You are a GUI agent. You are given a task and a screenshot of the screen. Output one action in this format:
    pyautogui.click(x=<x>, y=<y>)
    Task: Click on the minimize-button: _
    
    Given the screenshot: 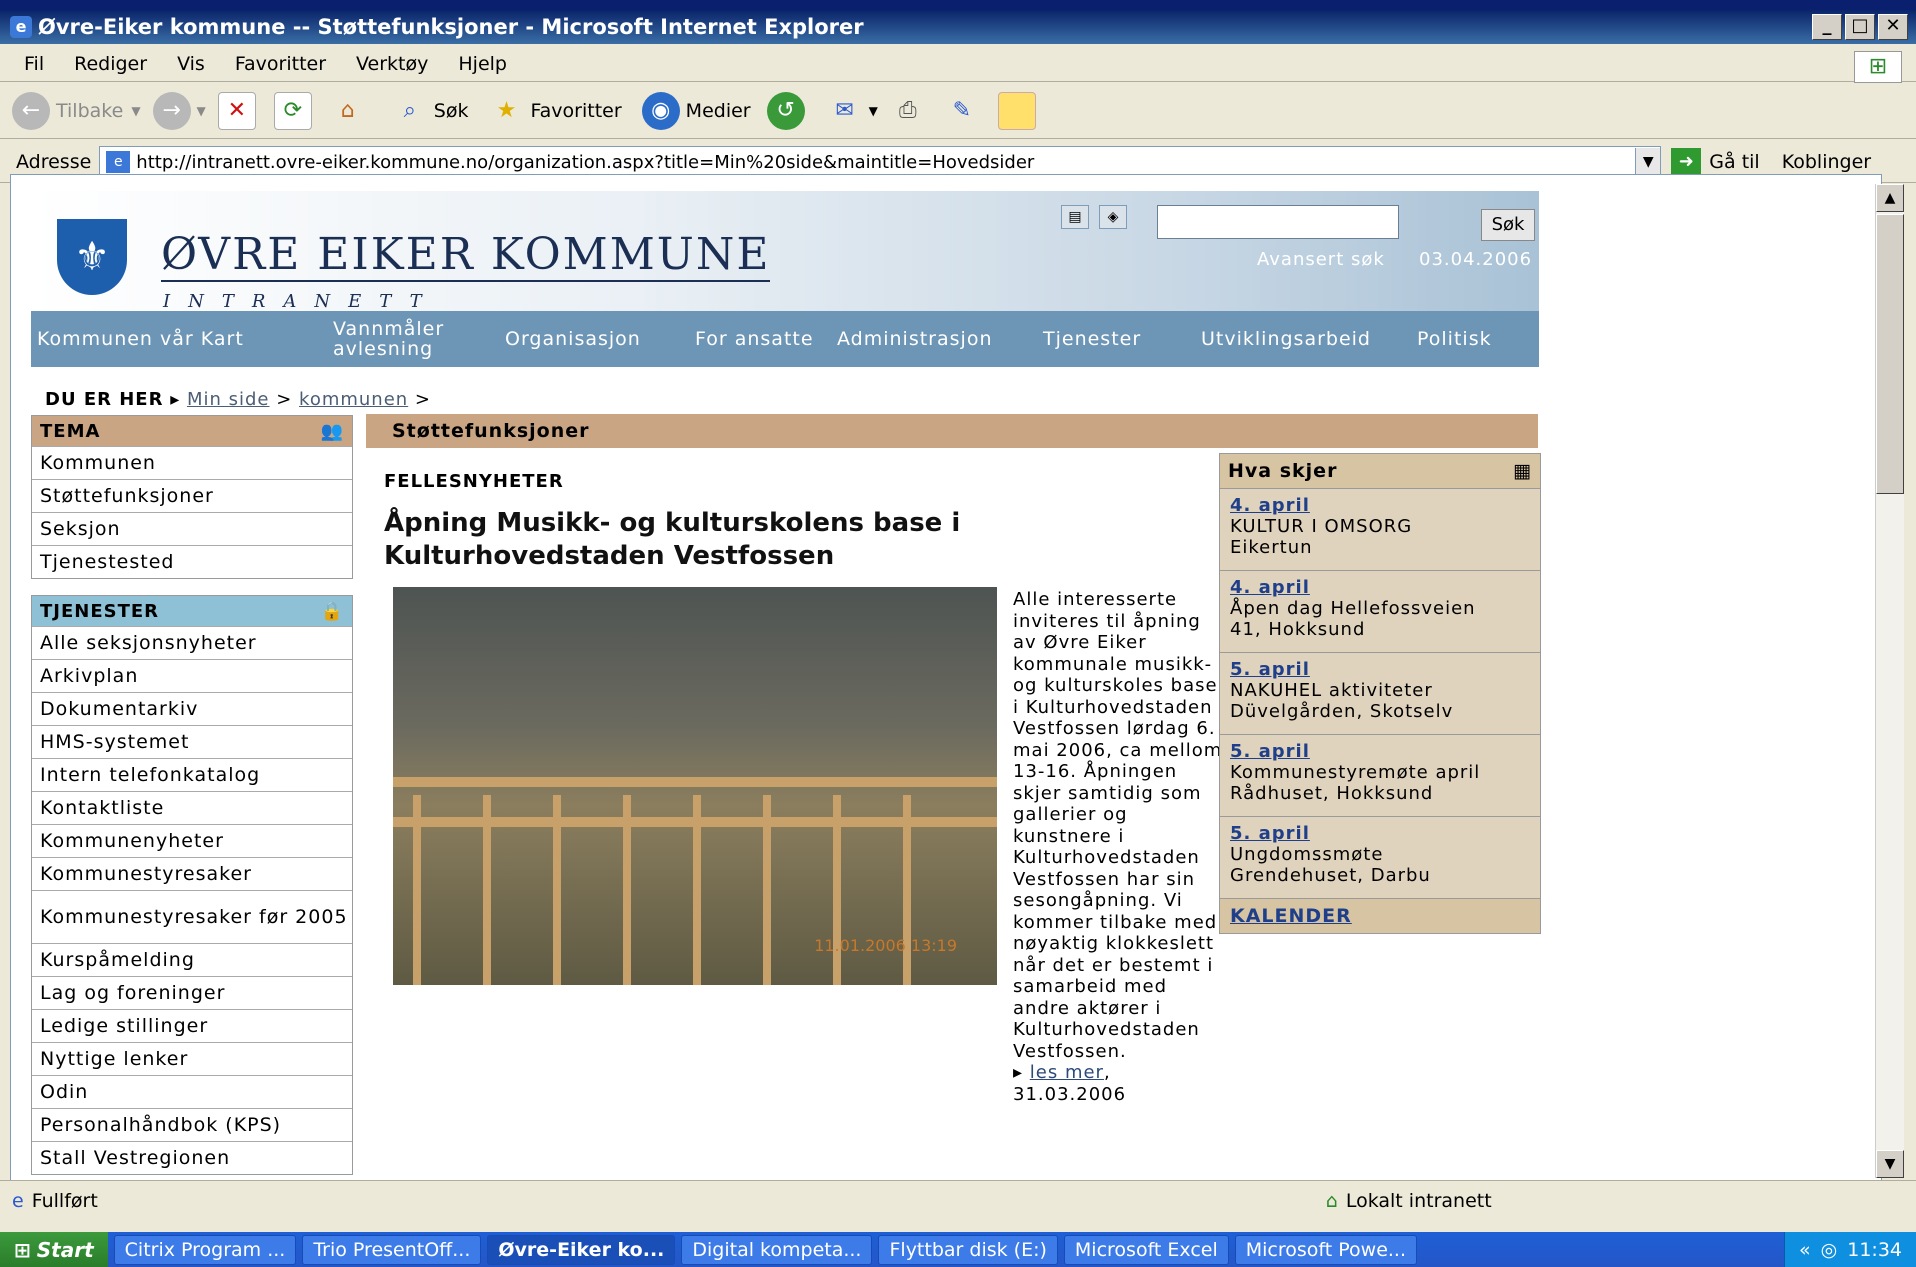 What is the action you would take?
    pyautogui.click(x=1827, y=27)
    